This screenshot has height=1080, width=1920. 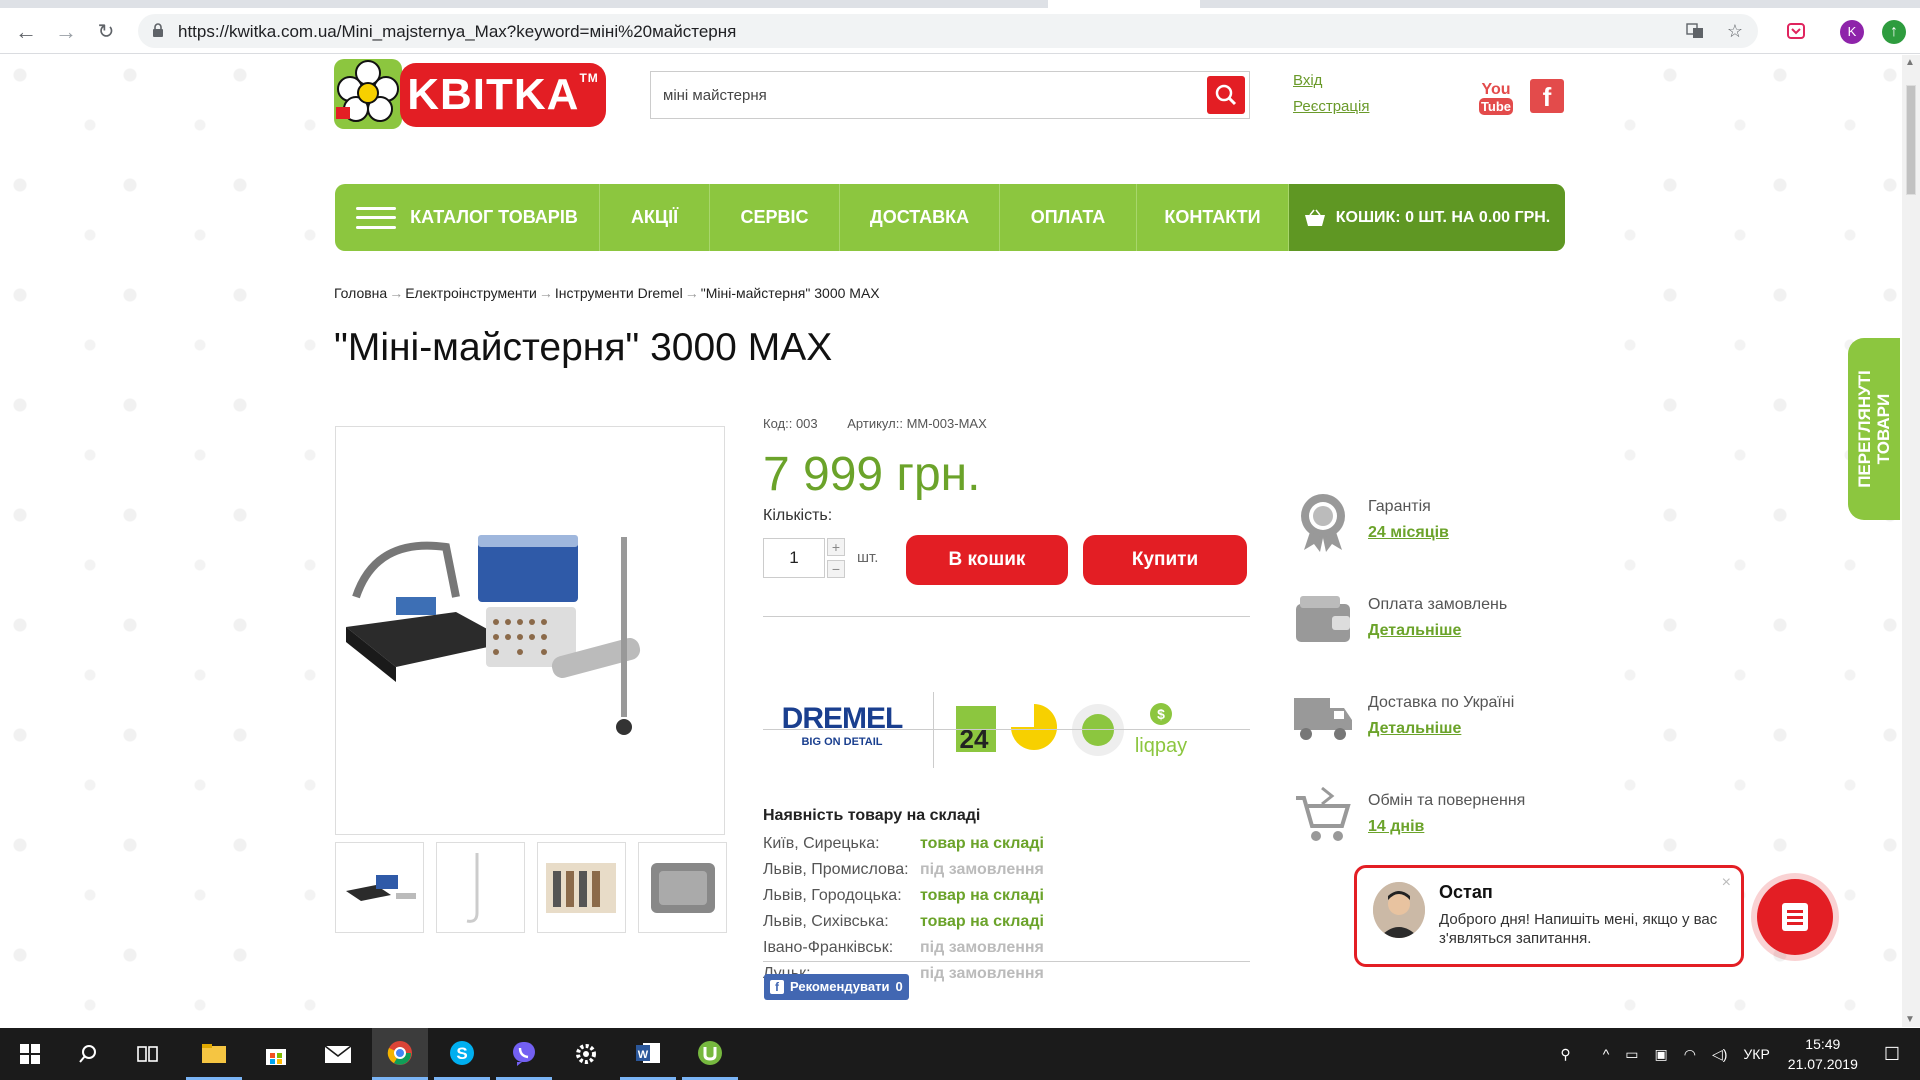 What do you see at coordinates (1124, 4) in the screenshot?
I see `browser-tab-active` at bounding box center [1124, 4].